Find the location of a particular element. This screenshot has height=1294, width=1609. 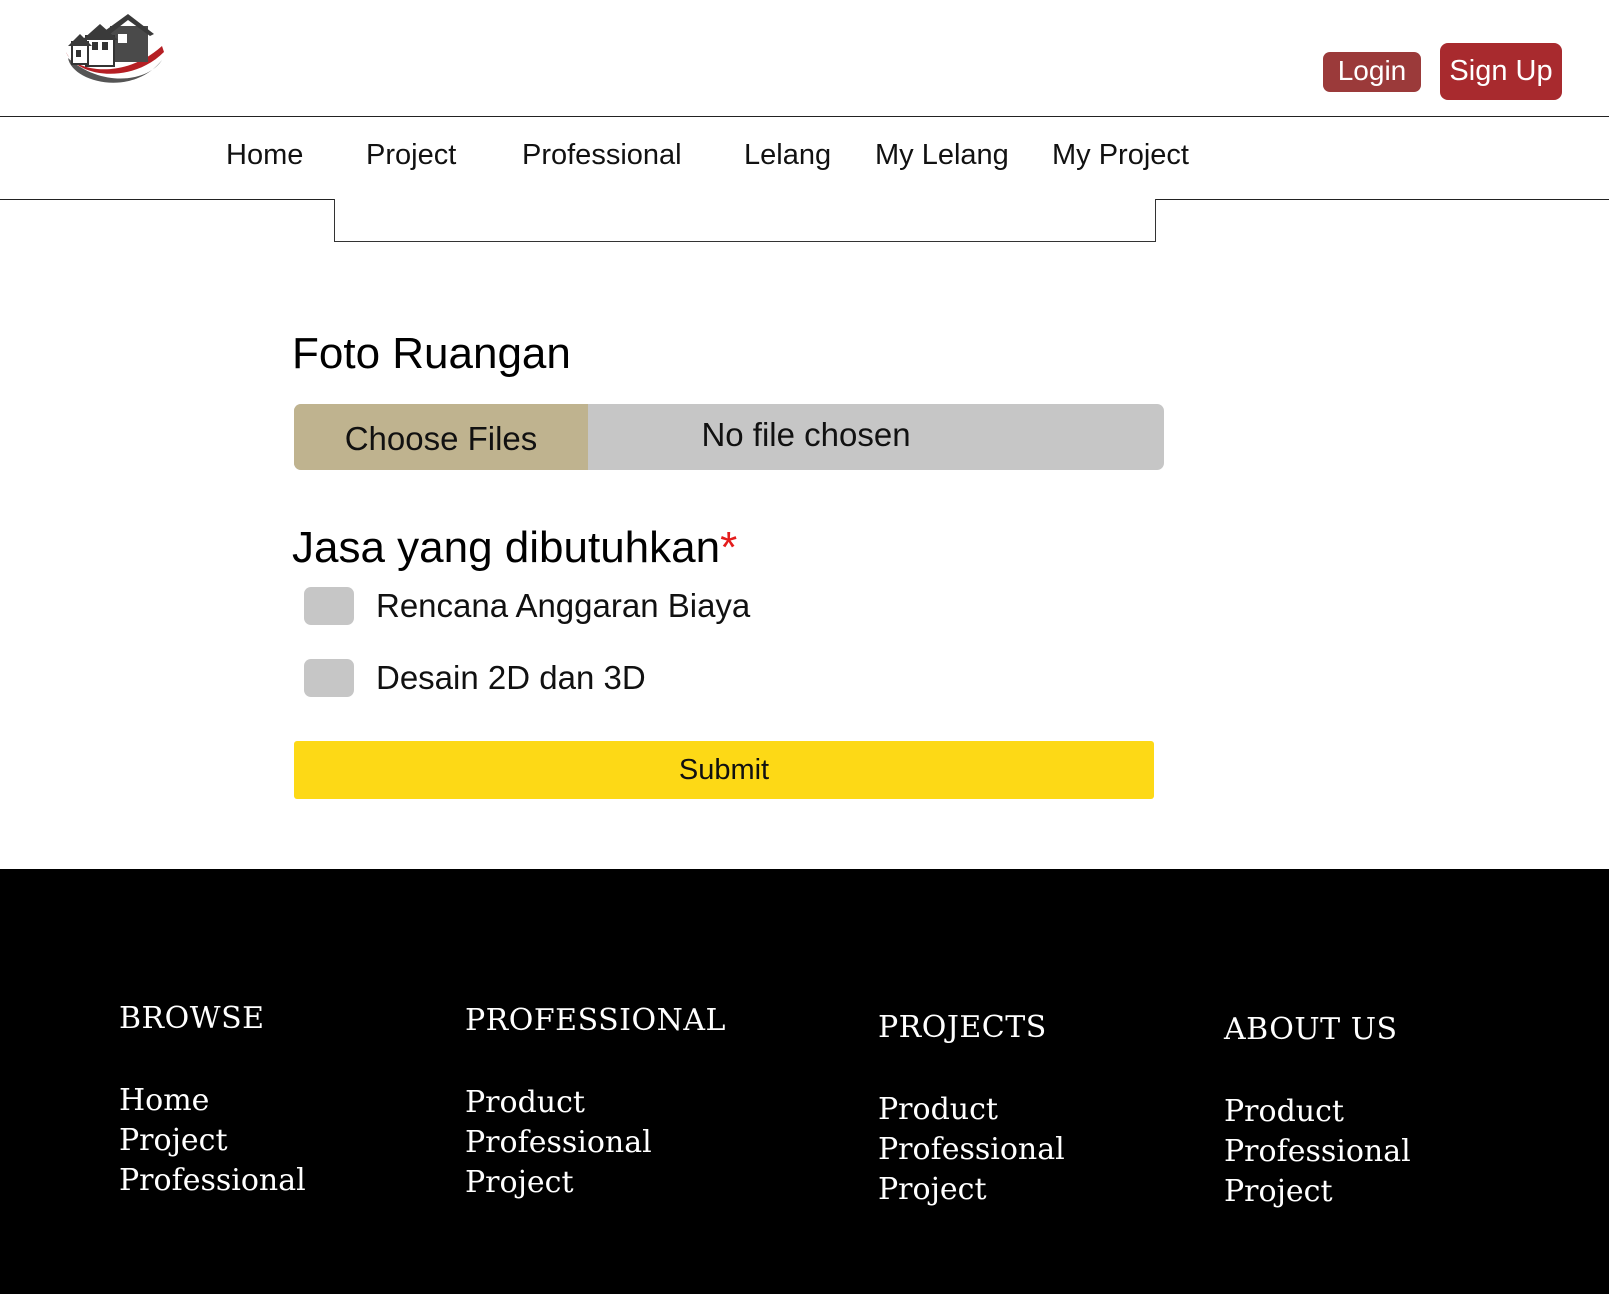

checkbox-desain is located at coordinates (329, 678).